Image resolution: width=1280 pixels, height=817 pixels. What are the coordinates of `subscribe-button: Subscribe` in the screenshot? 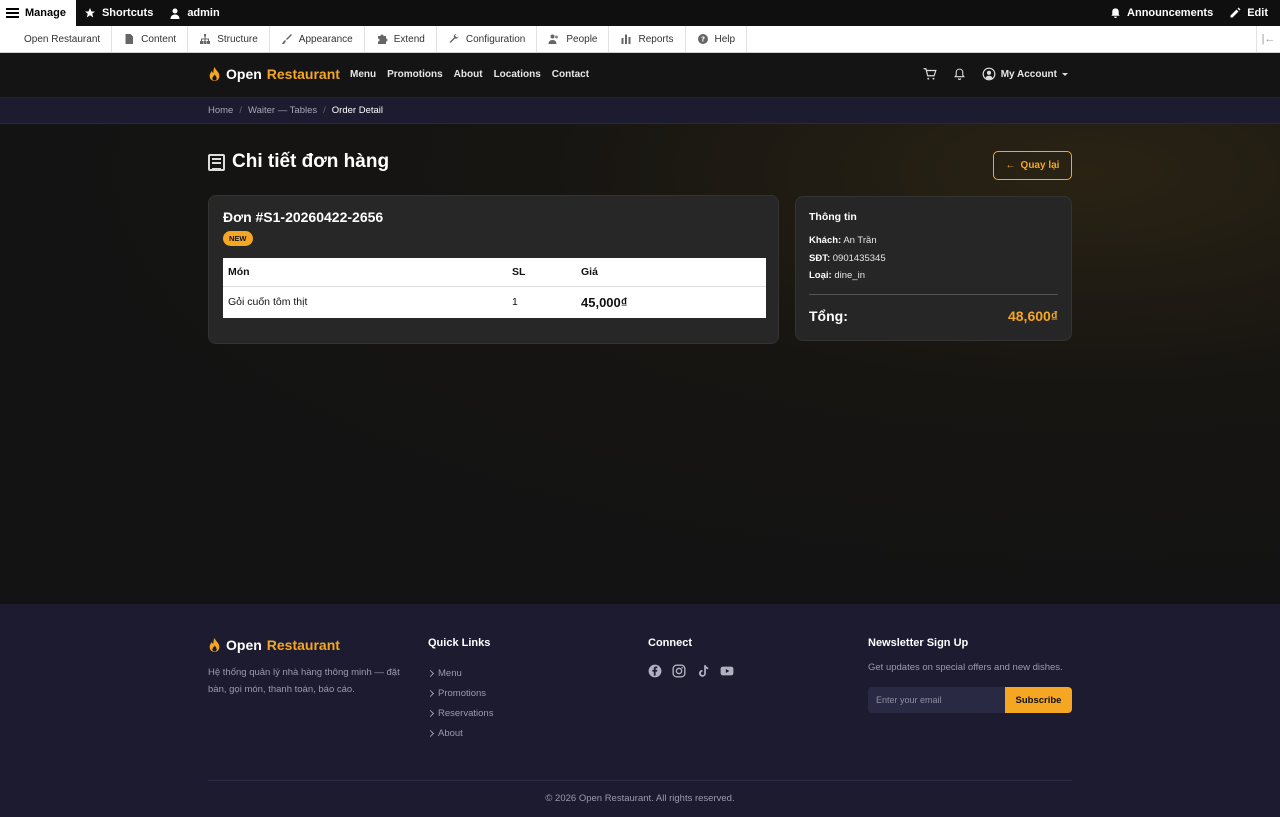 It's located at (1038, 700).